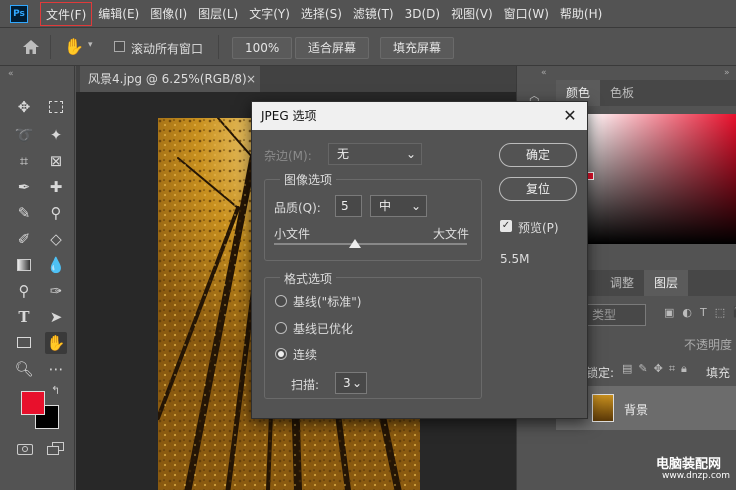 This screenshot has width=736, height=490. Describe the element at coordinates (56, 135) in the screenshot. I see `magic-wand-tool-icon: ✦` at that location.